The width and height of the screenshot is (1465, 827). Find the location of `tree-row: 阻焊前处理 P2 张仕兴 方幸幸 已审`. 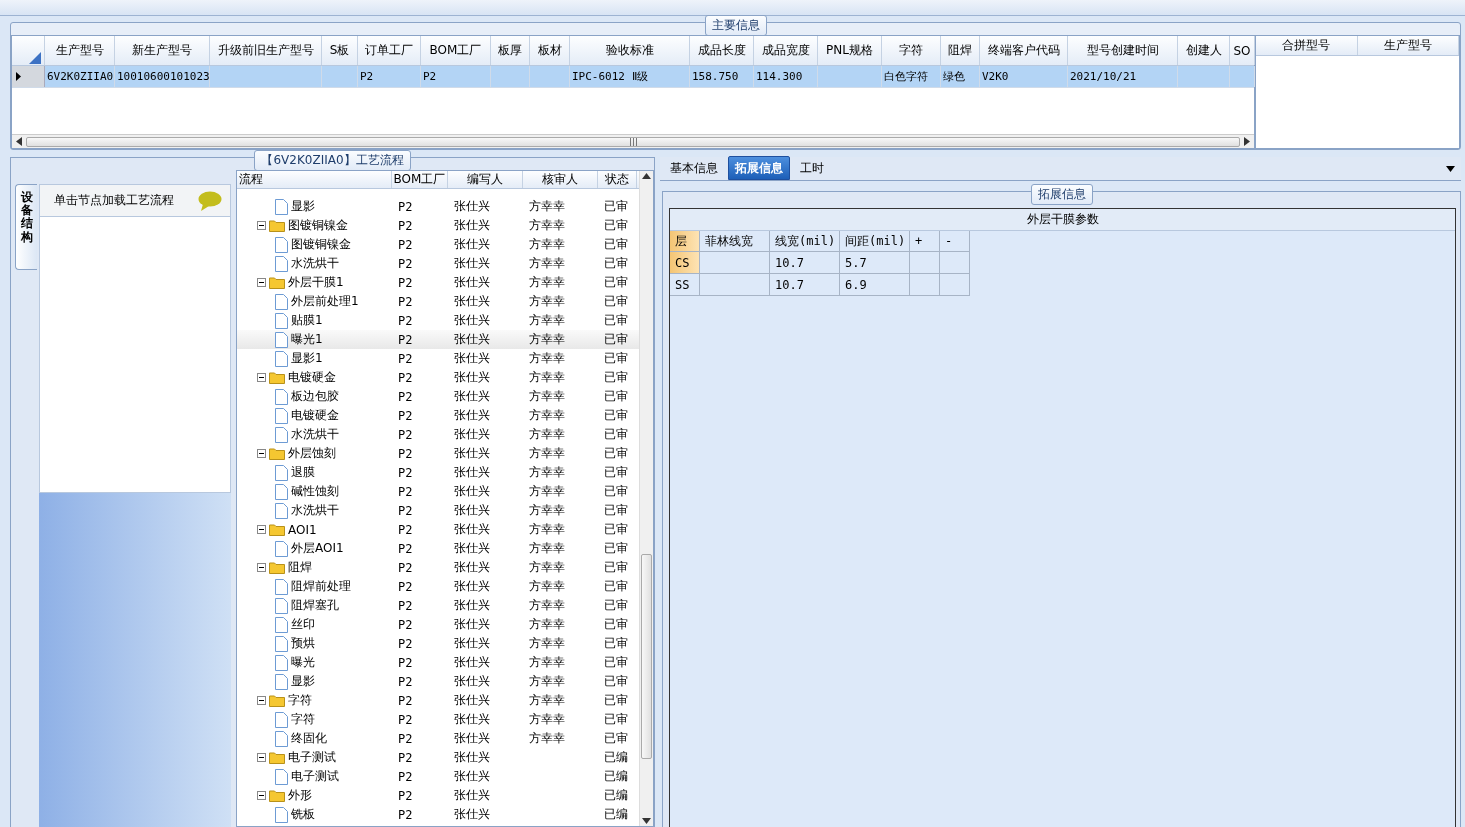

tree-row: 阻焊前处理 P2 张仕兴 方幸幸 已审 is located at coordinates (438, 586).